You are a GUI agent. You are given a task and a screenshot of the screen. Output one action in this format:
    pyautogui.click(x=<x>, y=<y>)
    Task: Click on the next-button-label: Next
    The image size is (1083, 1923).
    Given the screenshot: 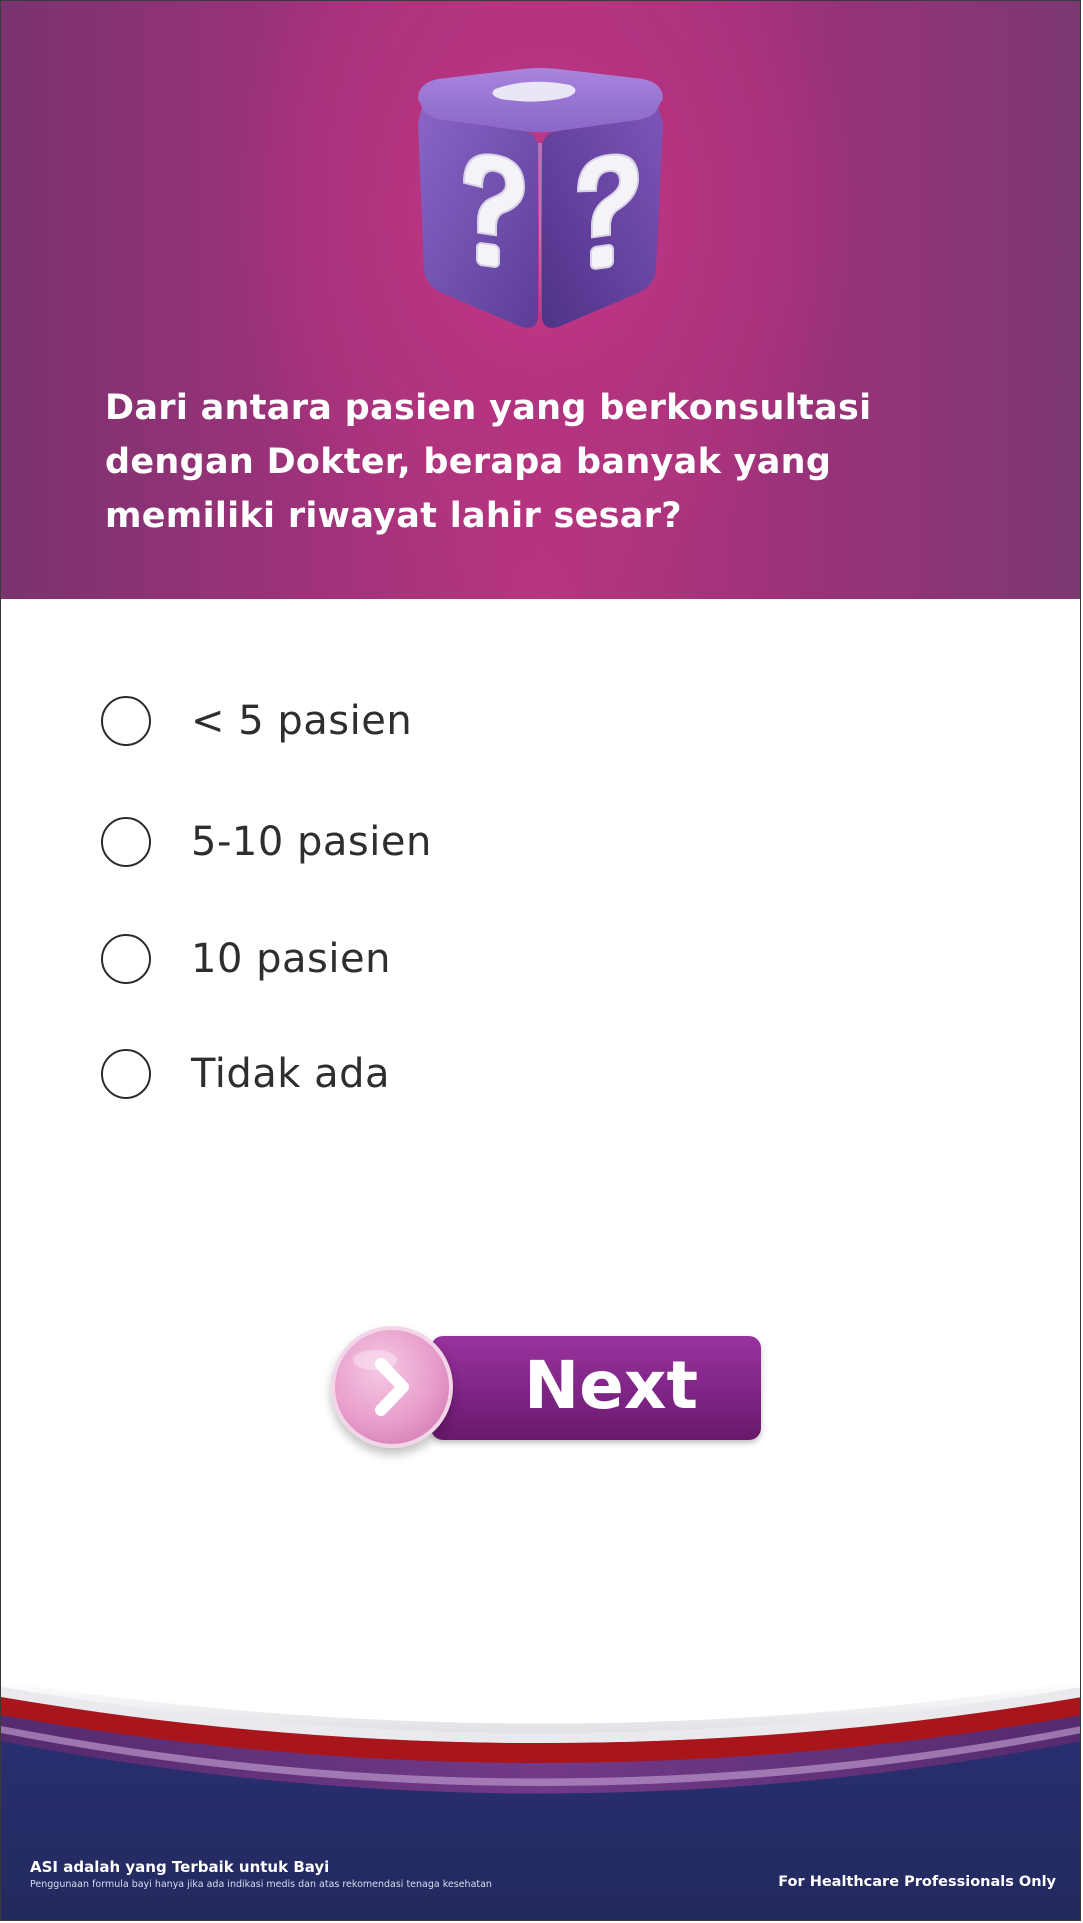 What is the action you would take?
    pyautogui.click(x=601, y=1388)
    